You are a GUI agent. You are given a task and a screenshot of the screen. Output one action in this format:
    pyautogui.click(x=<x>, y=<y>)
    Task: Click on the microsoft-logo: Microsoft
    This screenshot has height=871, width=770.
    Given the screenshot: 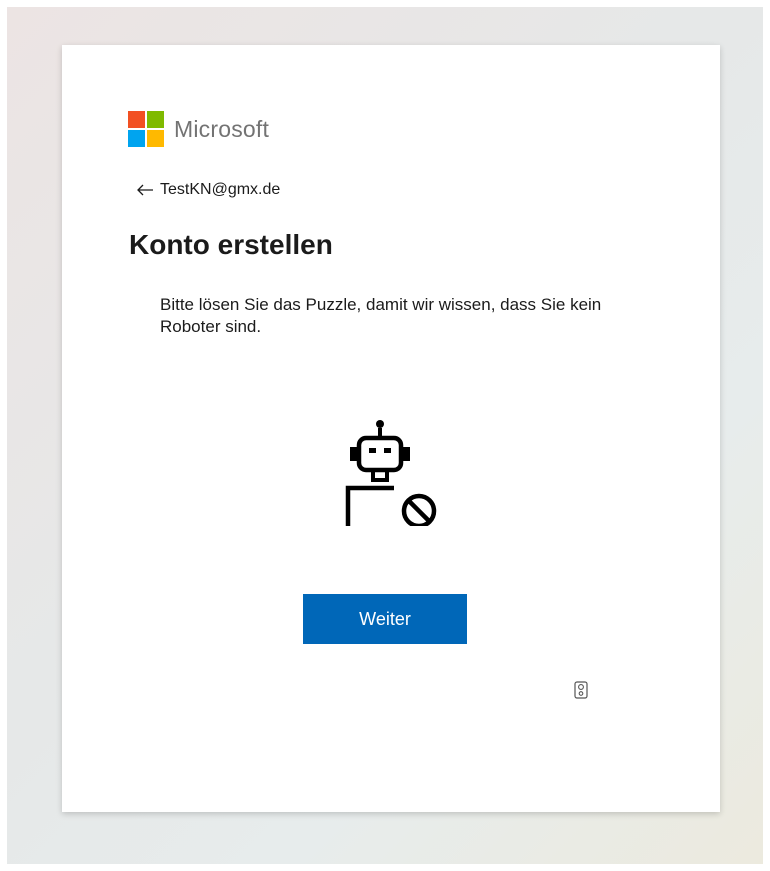 What is the action you would take?
    pyautogui.click(x=198, y=129)
    